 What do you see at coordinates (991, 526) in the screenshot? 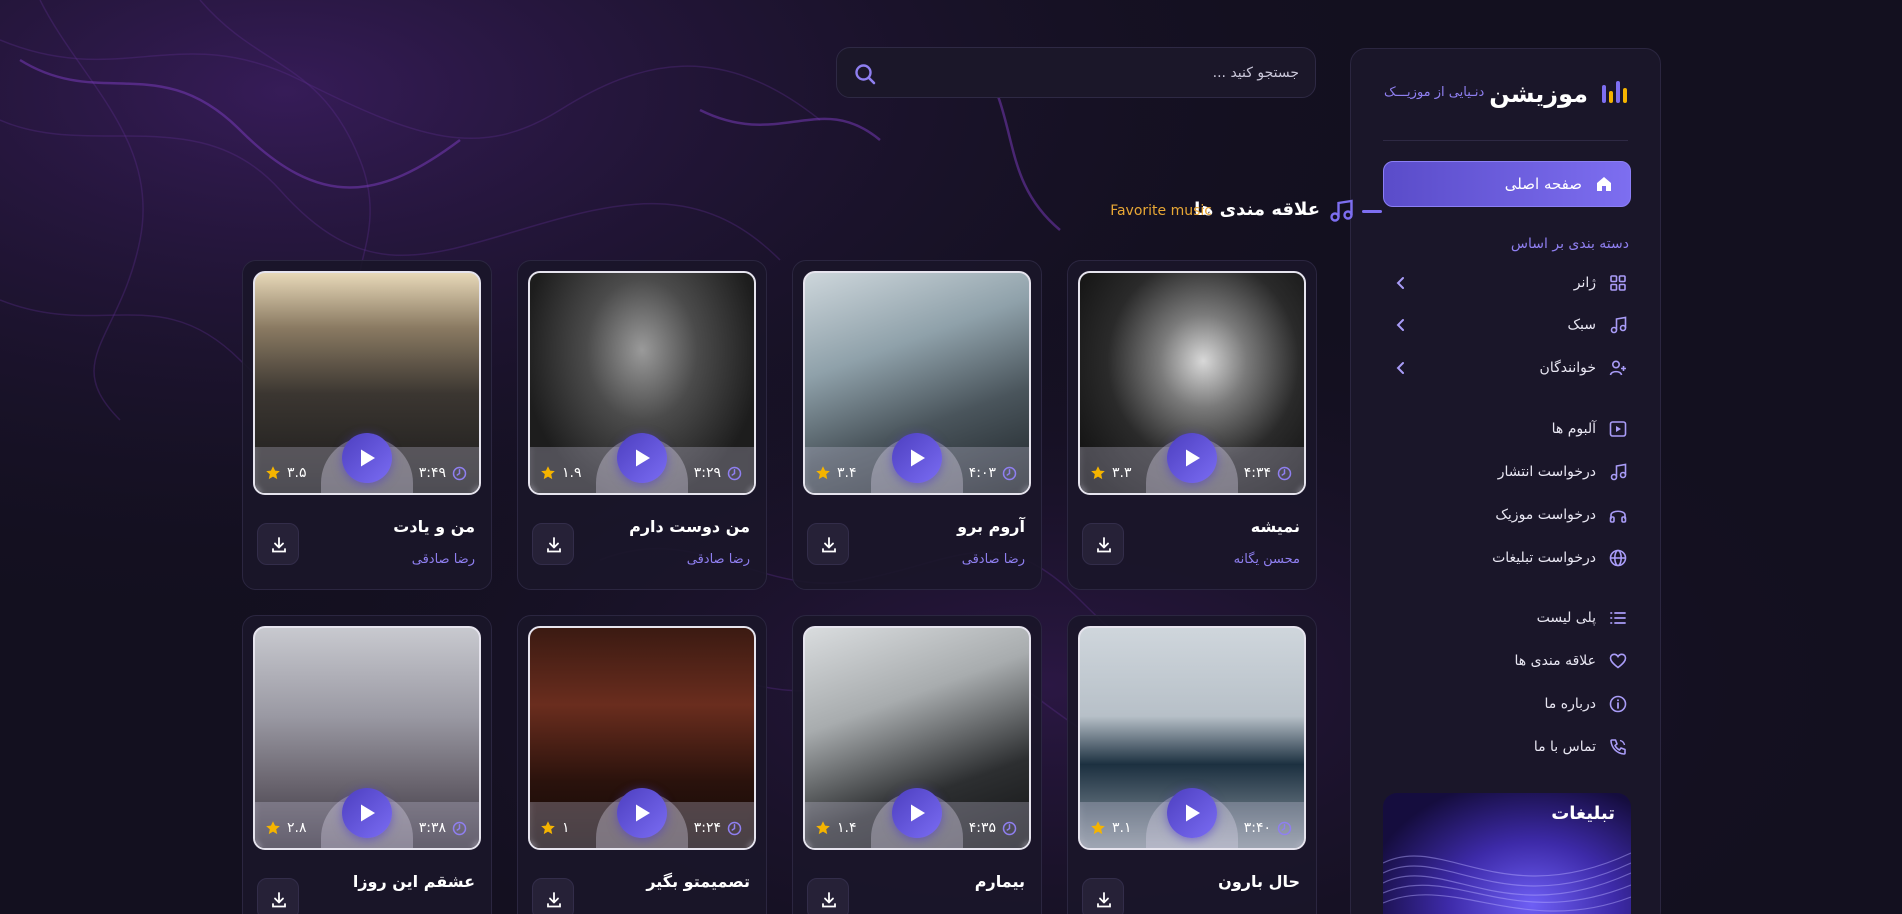
I see `song-title: آروم برو` at bounding box center [991, 526].